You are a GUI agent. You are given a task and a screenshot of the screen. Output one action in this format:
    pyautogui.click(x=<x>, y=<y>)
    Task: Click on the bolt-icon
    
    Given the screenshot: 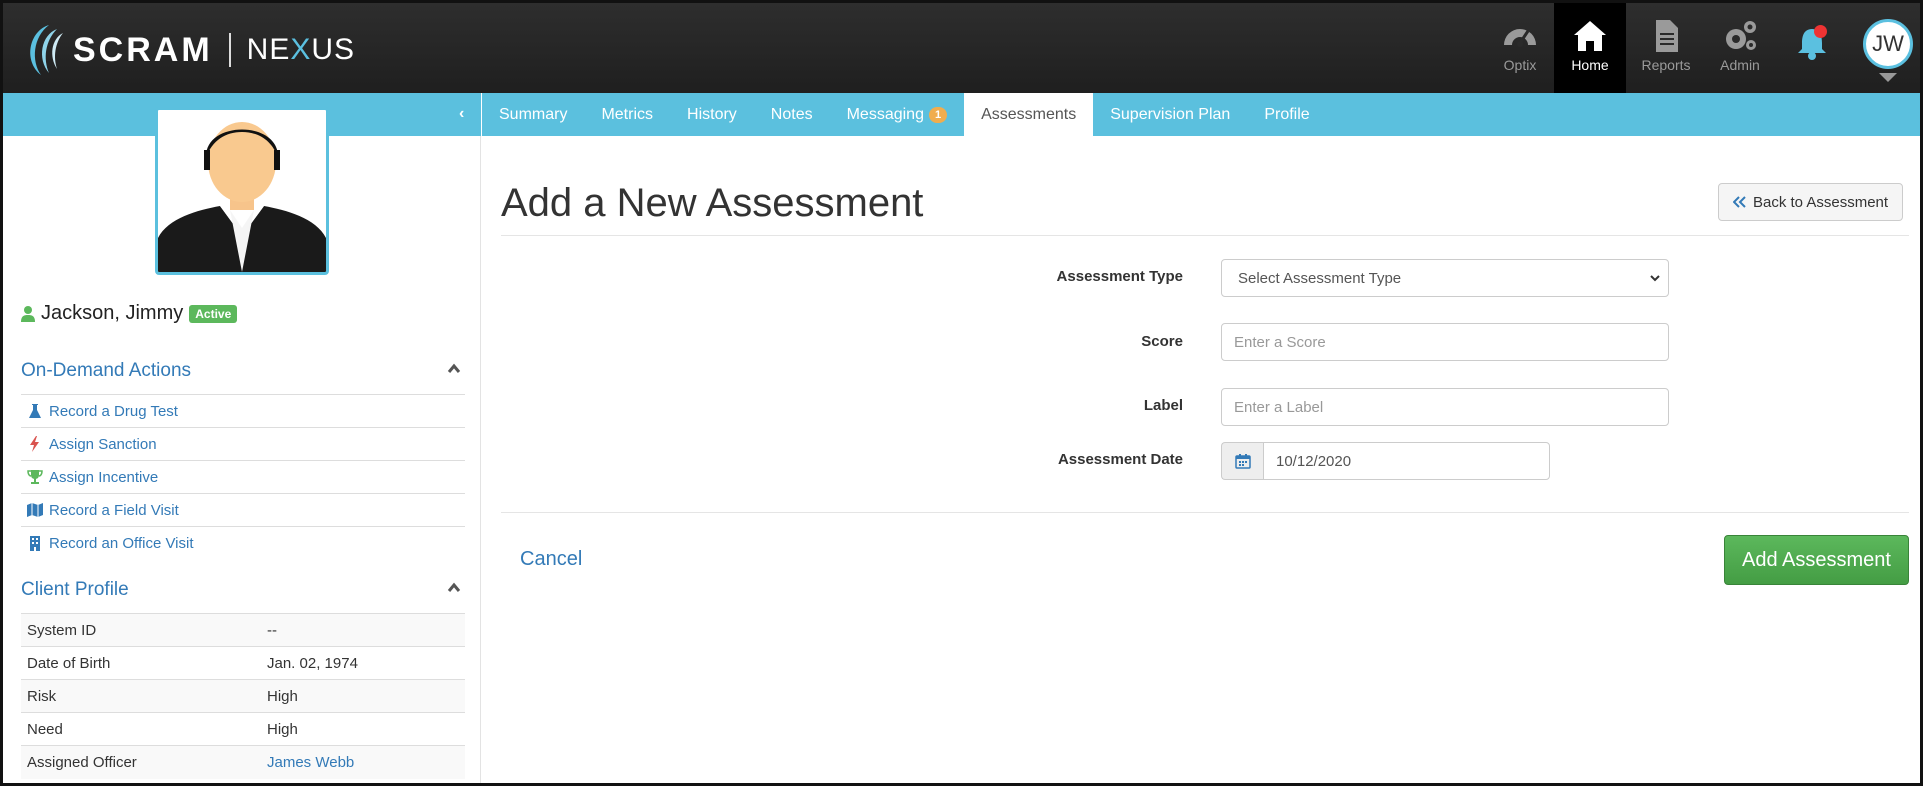 What is the action you would take?
    pyautogui.click(x=34, y=444)
    